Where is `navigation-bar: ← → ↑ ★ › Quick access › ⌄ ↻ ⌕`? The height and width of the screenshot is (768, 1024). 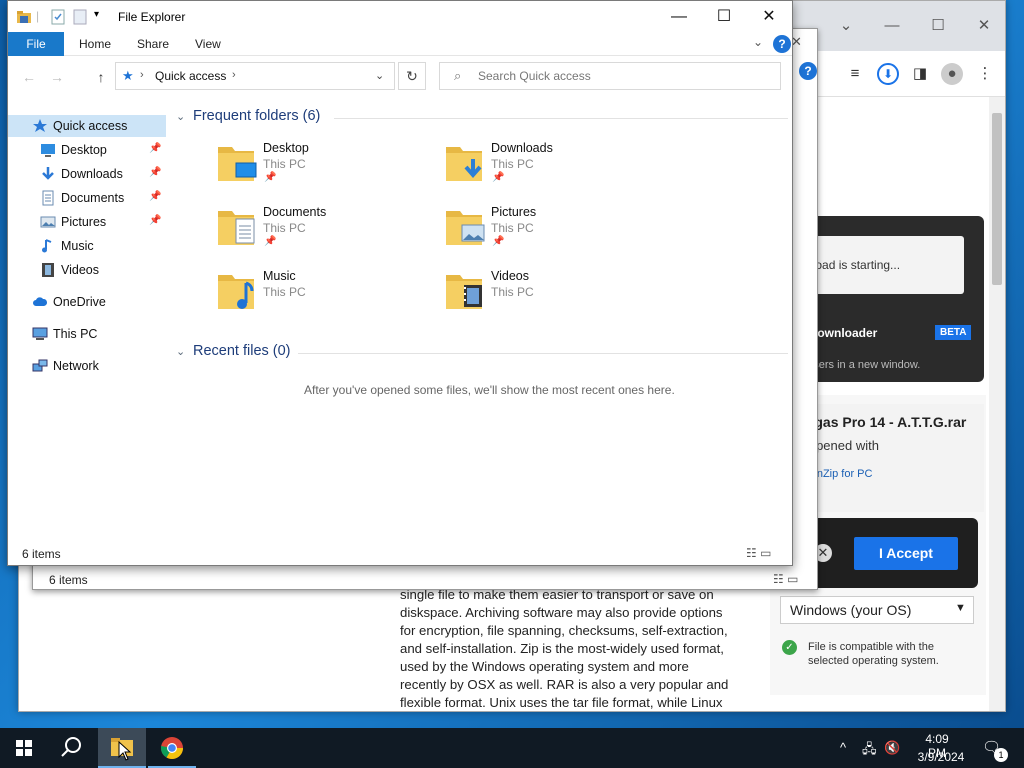 navigation-bar: ← → ↑ ★ › Quick access › ⌄ ↻ ⌕ is located at coordinates (400, 76).